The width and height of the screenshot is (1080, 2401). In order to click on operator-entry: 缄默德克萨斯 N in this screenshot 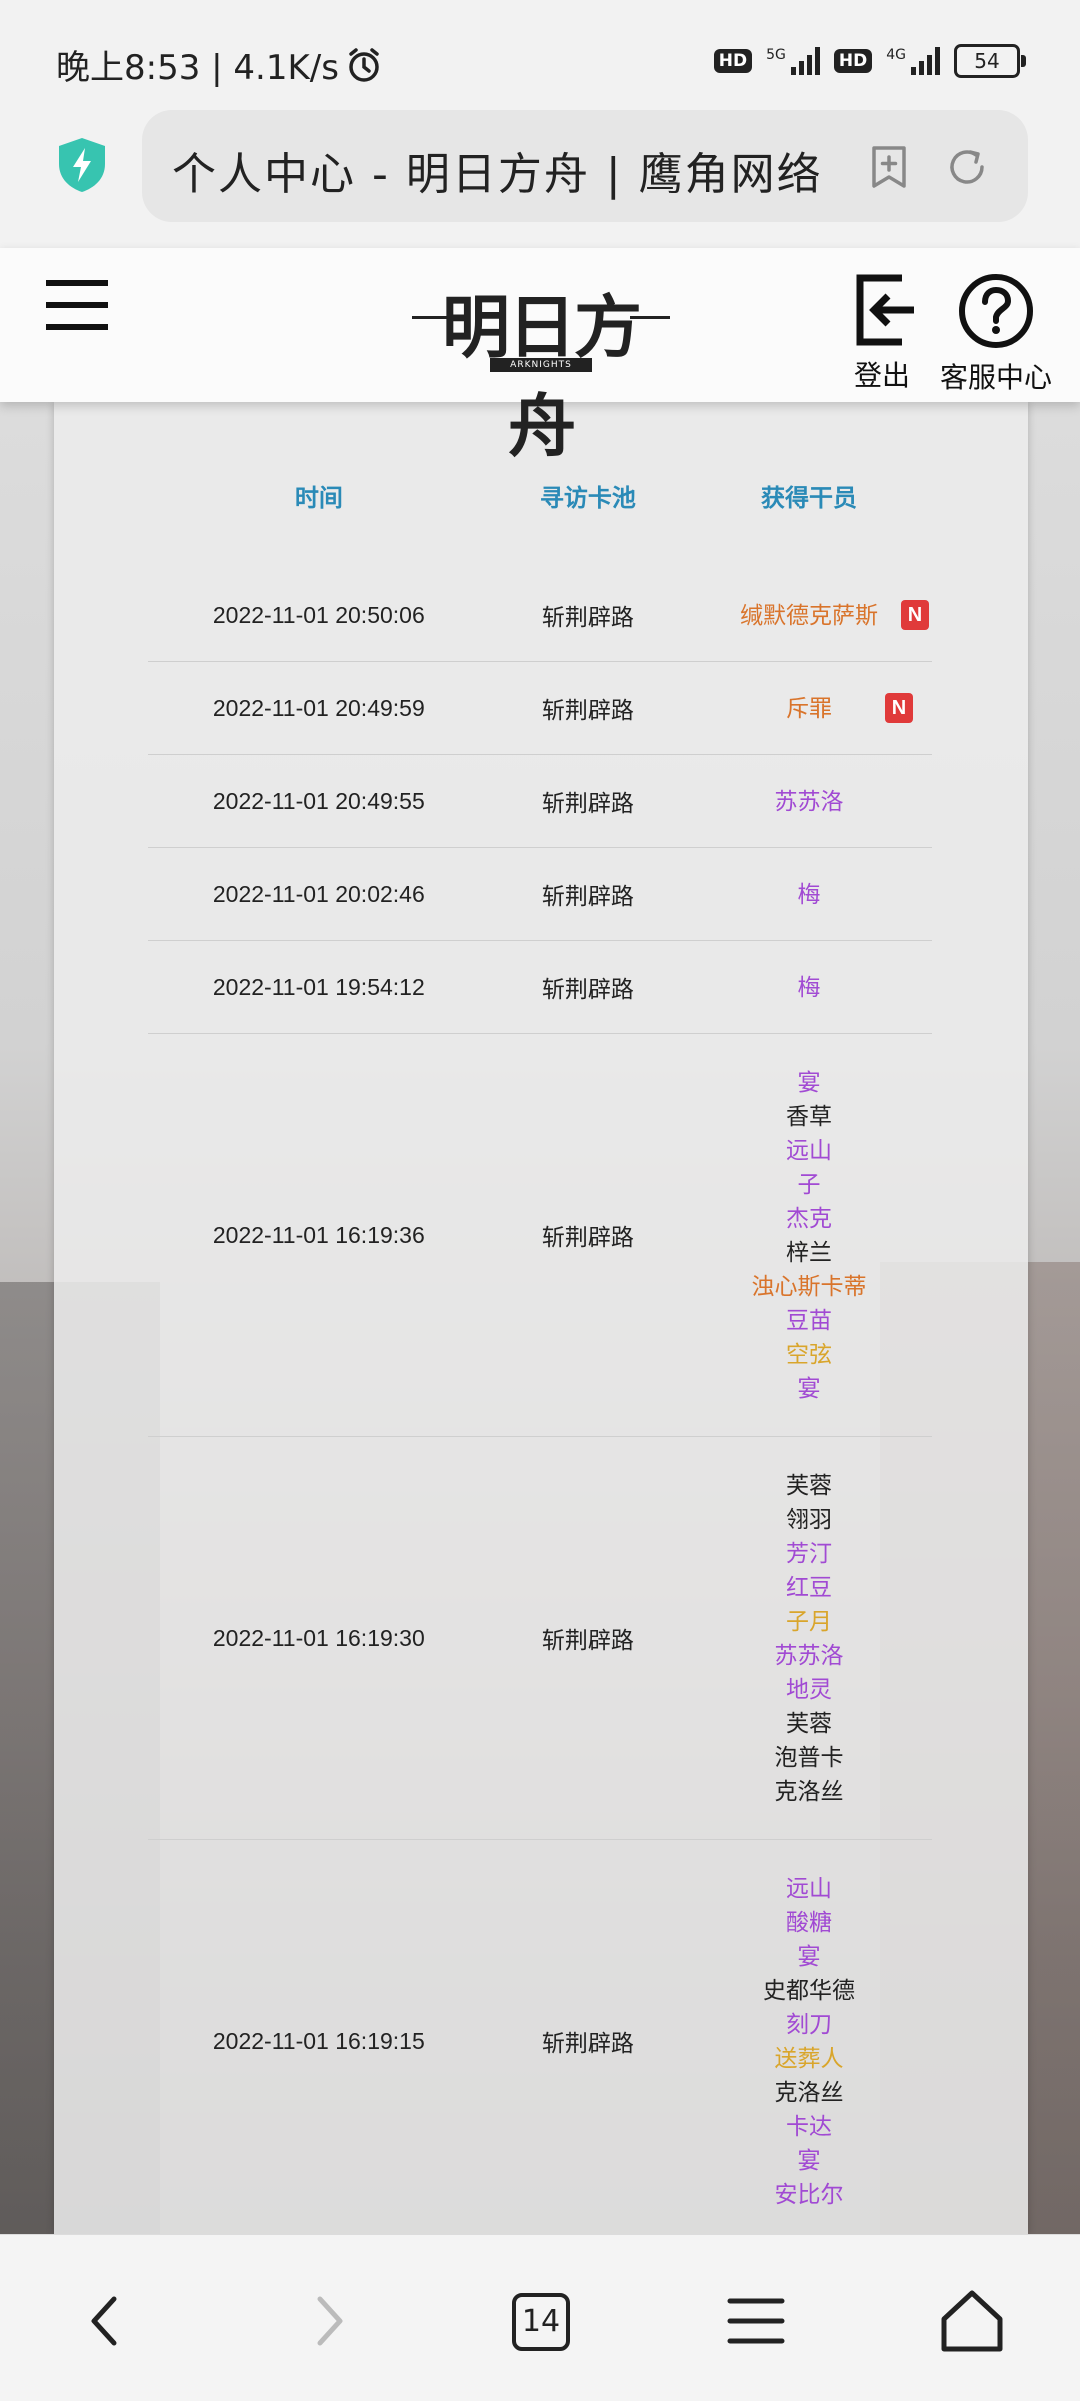, I will do `click(809, 615)`.